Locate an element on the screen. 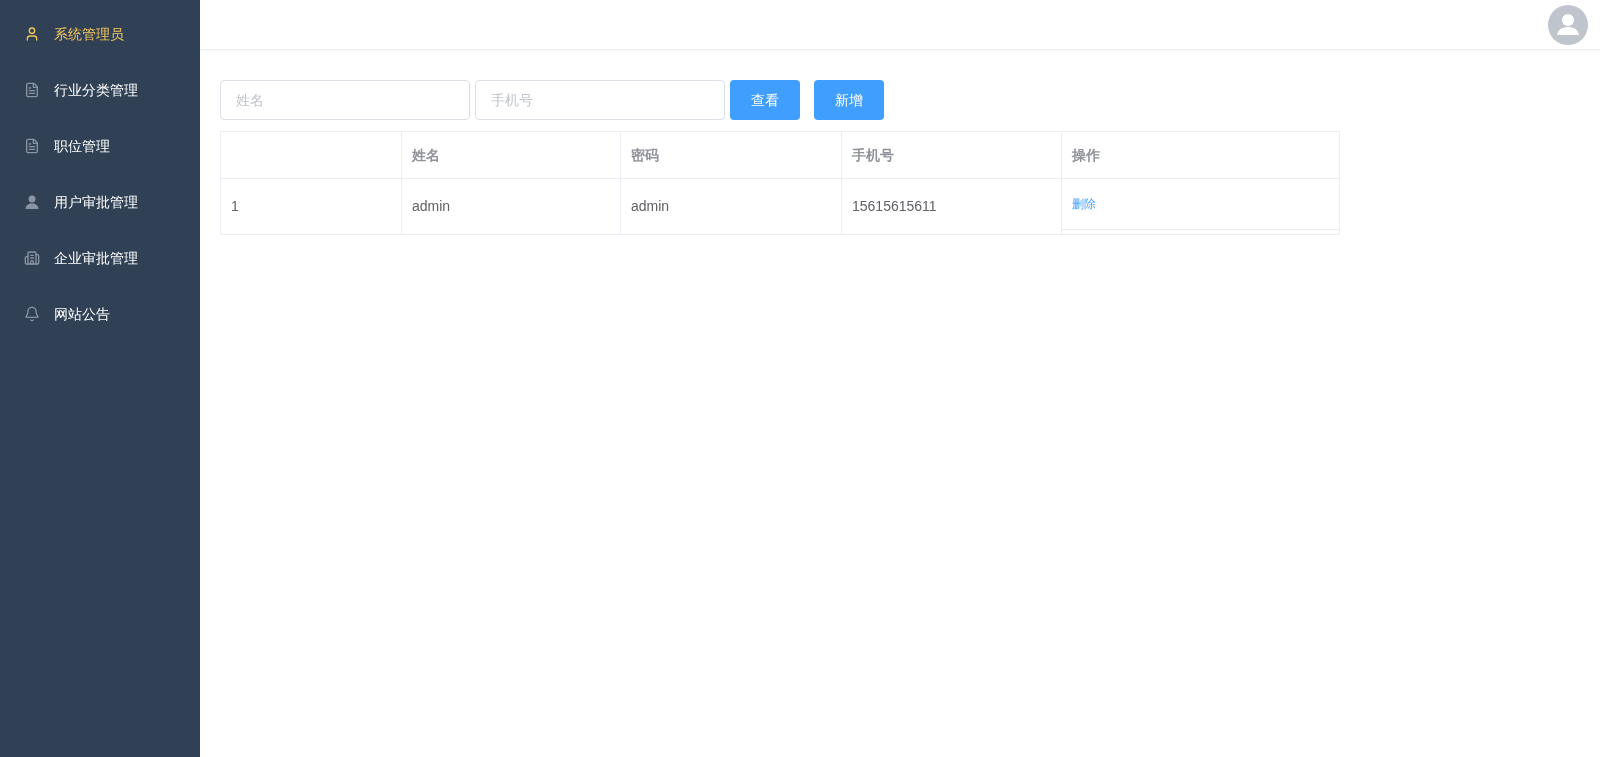  sidebar-item: 职位管理 is located at coordinates (100, 146).